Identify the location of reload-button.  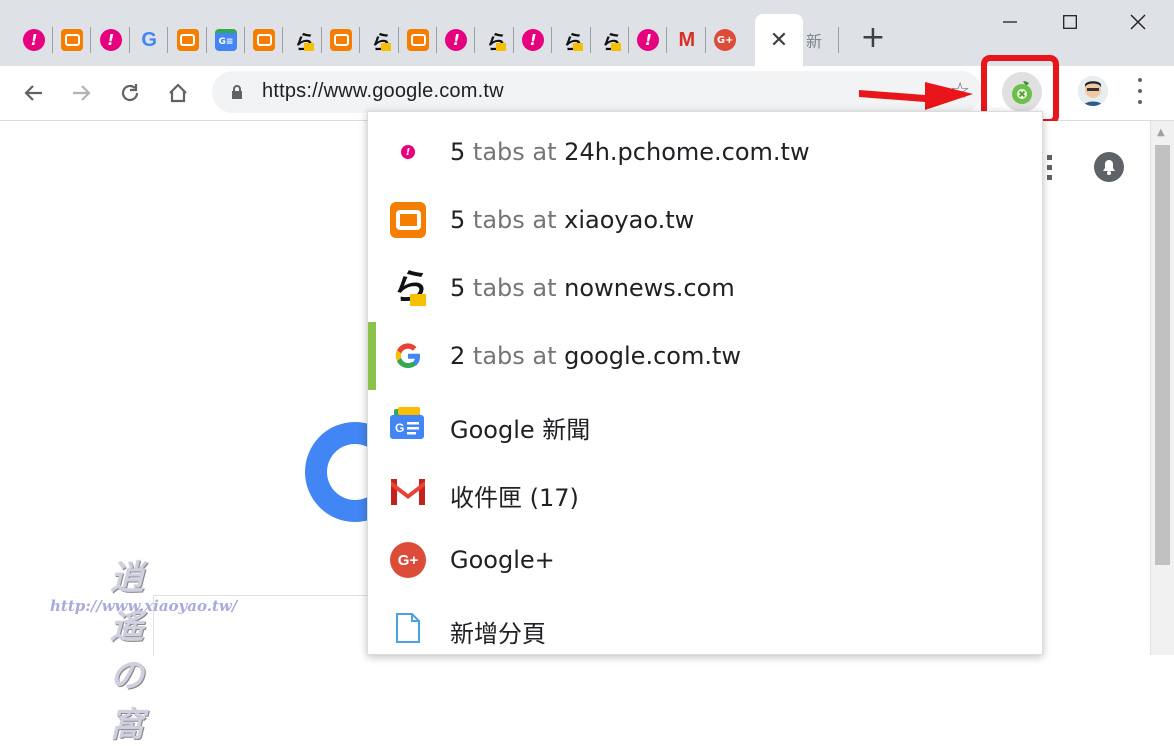
(130, 93).